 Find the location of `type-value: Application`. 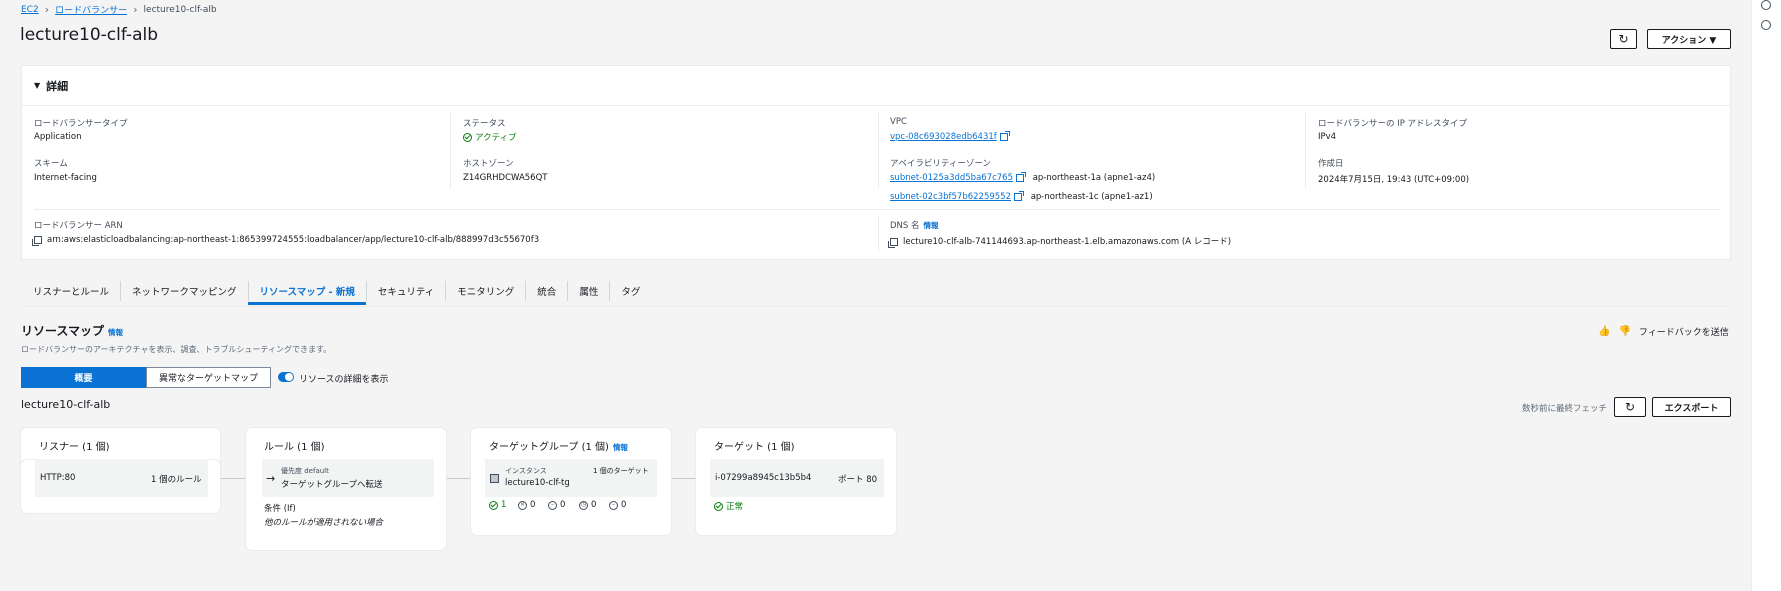

type-value: Application is located at coordinates (58, 137).